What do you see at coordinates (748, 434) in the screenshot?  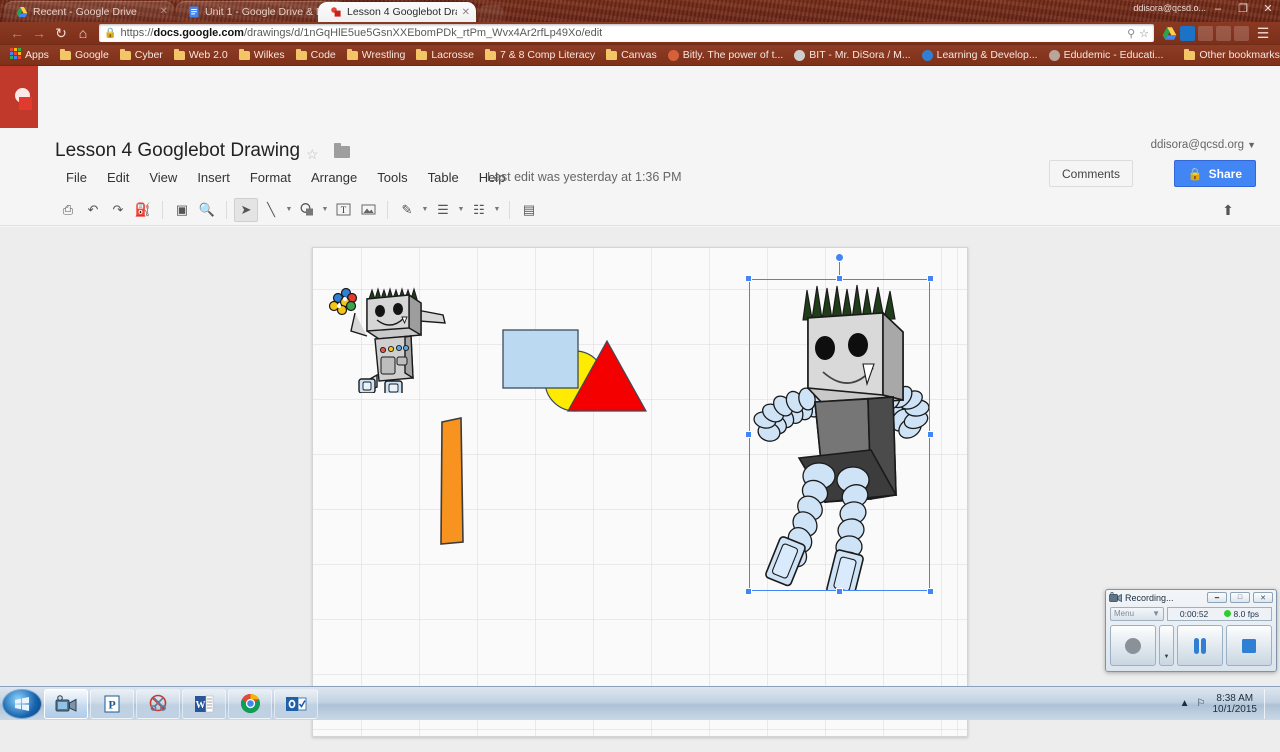 I see `resize-handle-middle-left` at bounding box center [748, 434].